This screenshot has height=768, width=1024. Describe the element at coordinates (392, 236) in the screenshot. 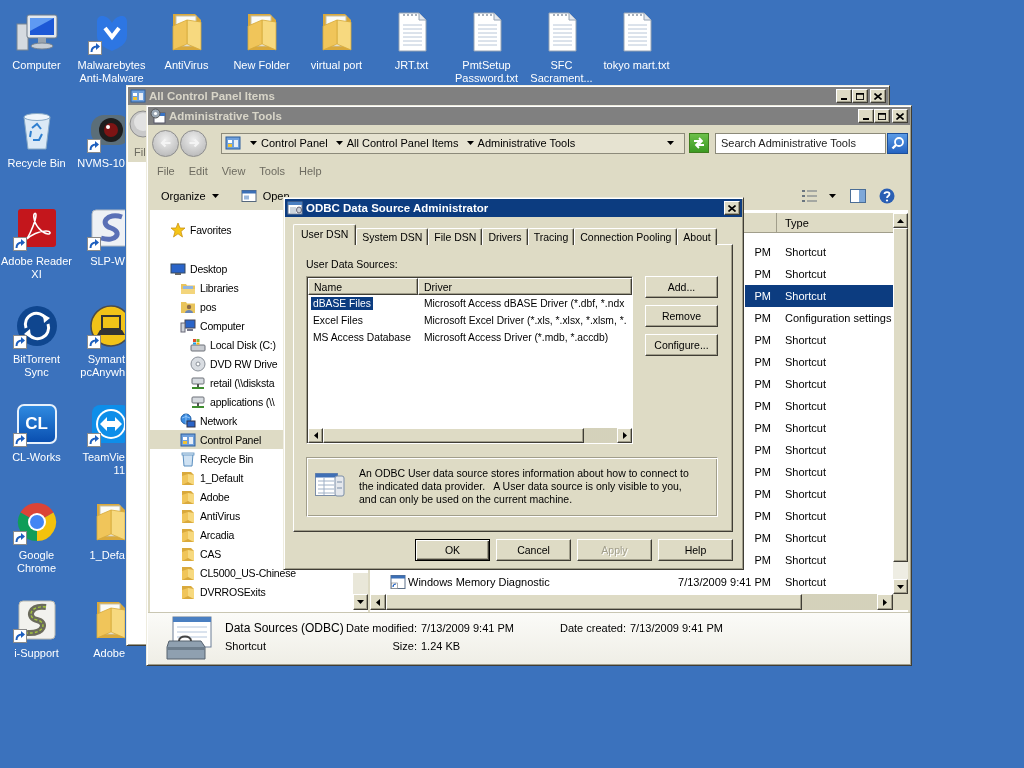

I see `tab: System DSN` at that location.